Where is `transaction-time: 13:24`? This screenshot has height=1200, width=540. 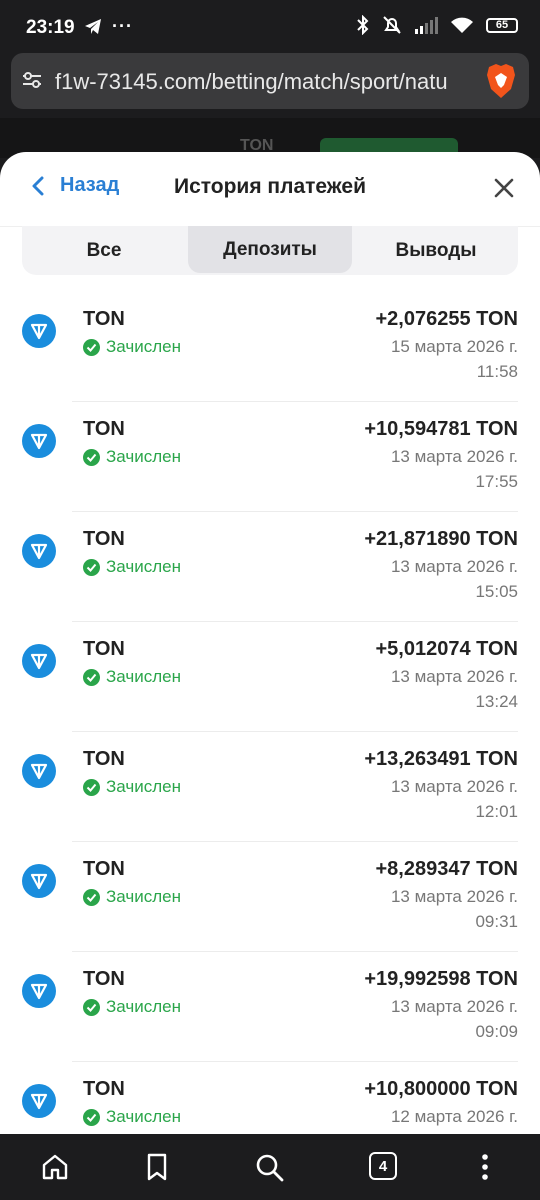
transaction-time: 13:24 is located at coordinates (496, 701).